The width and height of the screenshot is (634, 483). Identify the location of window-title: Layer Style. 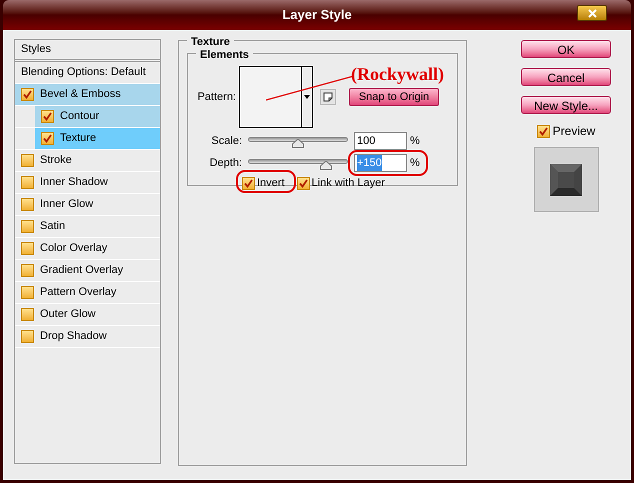
(317, 15).